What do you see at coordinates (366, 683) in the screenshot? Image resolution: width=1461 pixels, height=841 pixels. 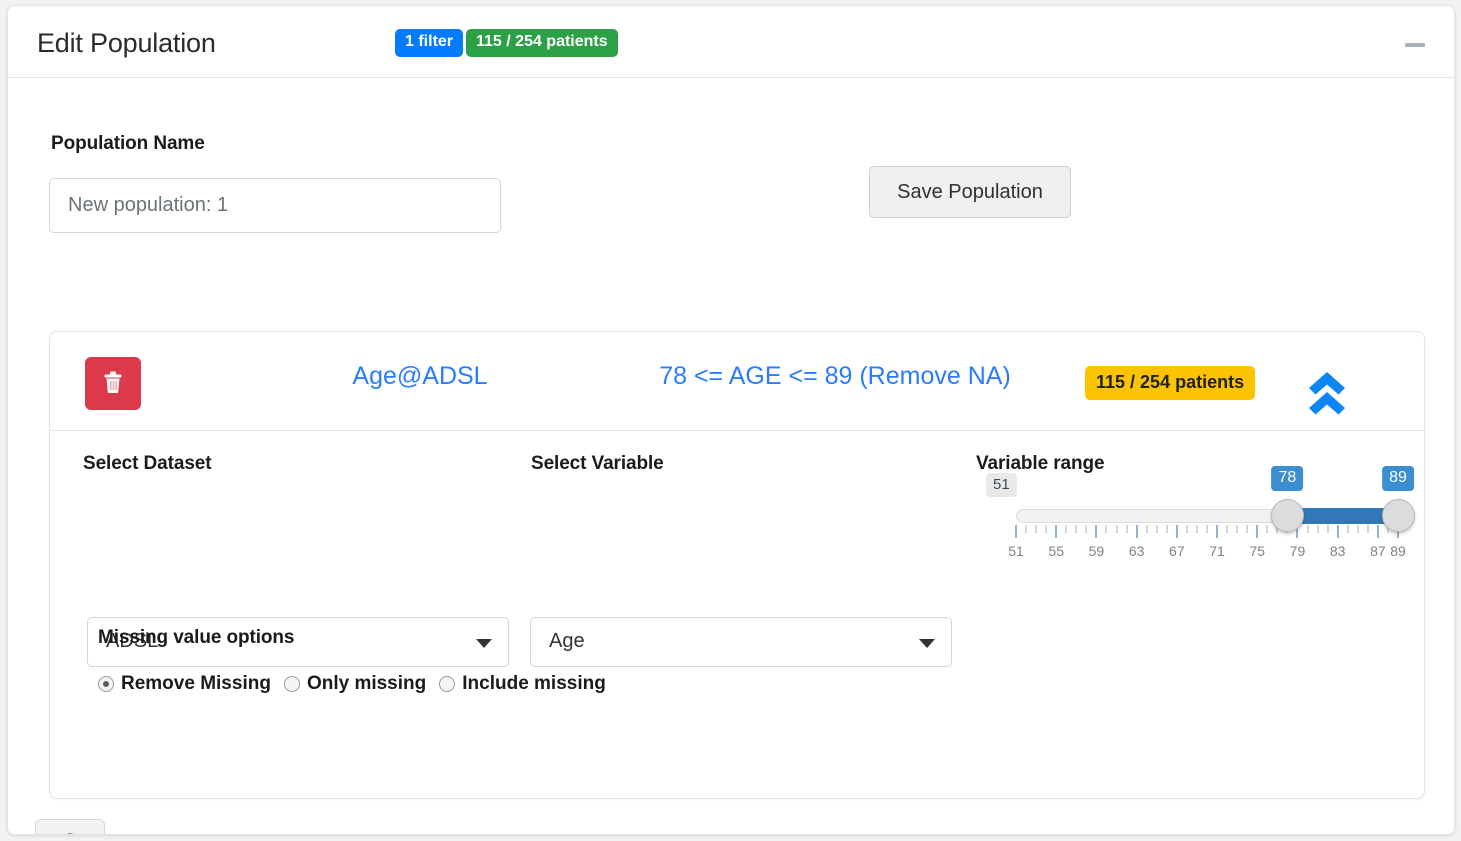 I see `radio-label: Only missing` at bounding box center [366, 683].